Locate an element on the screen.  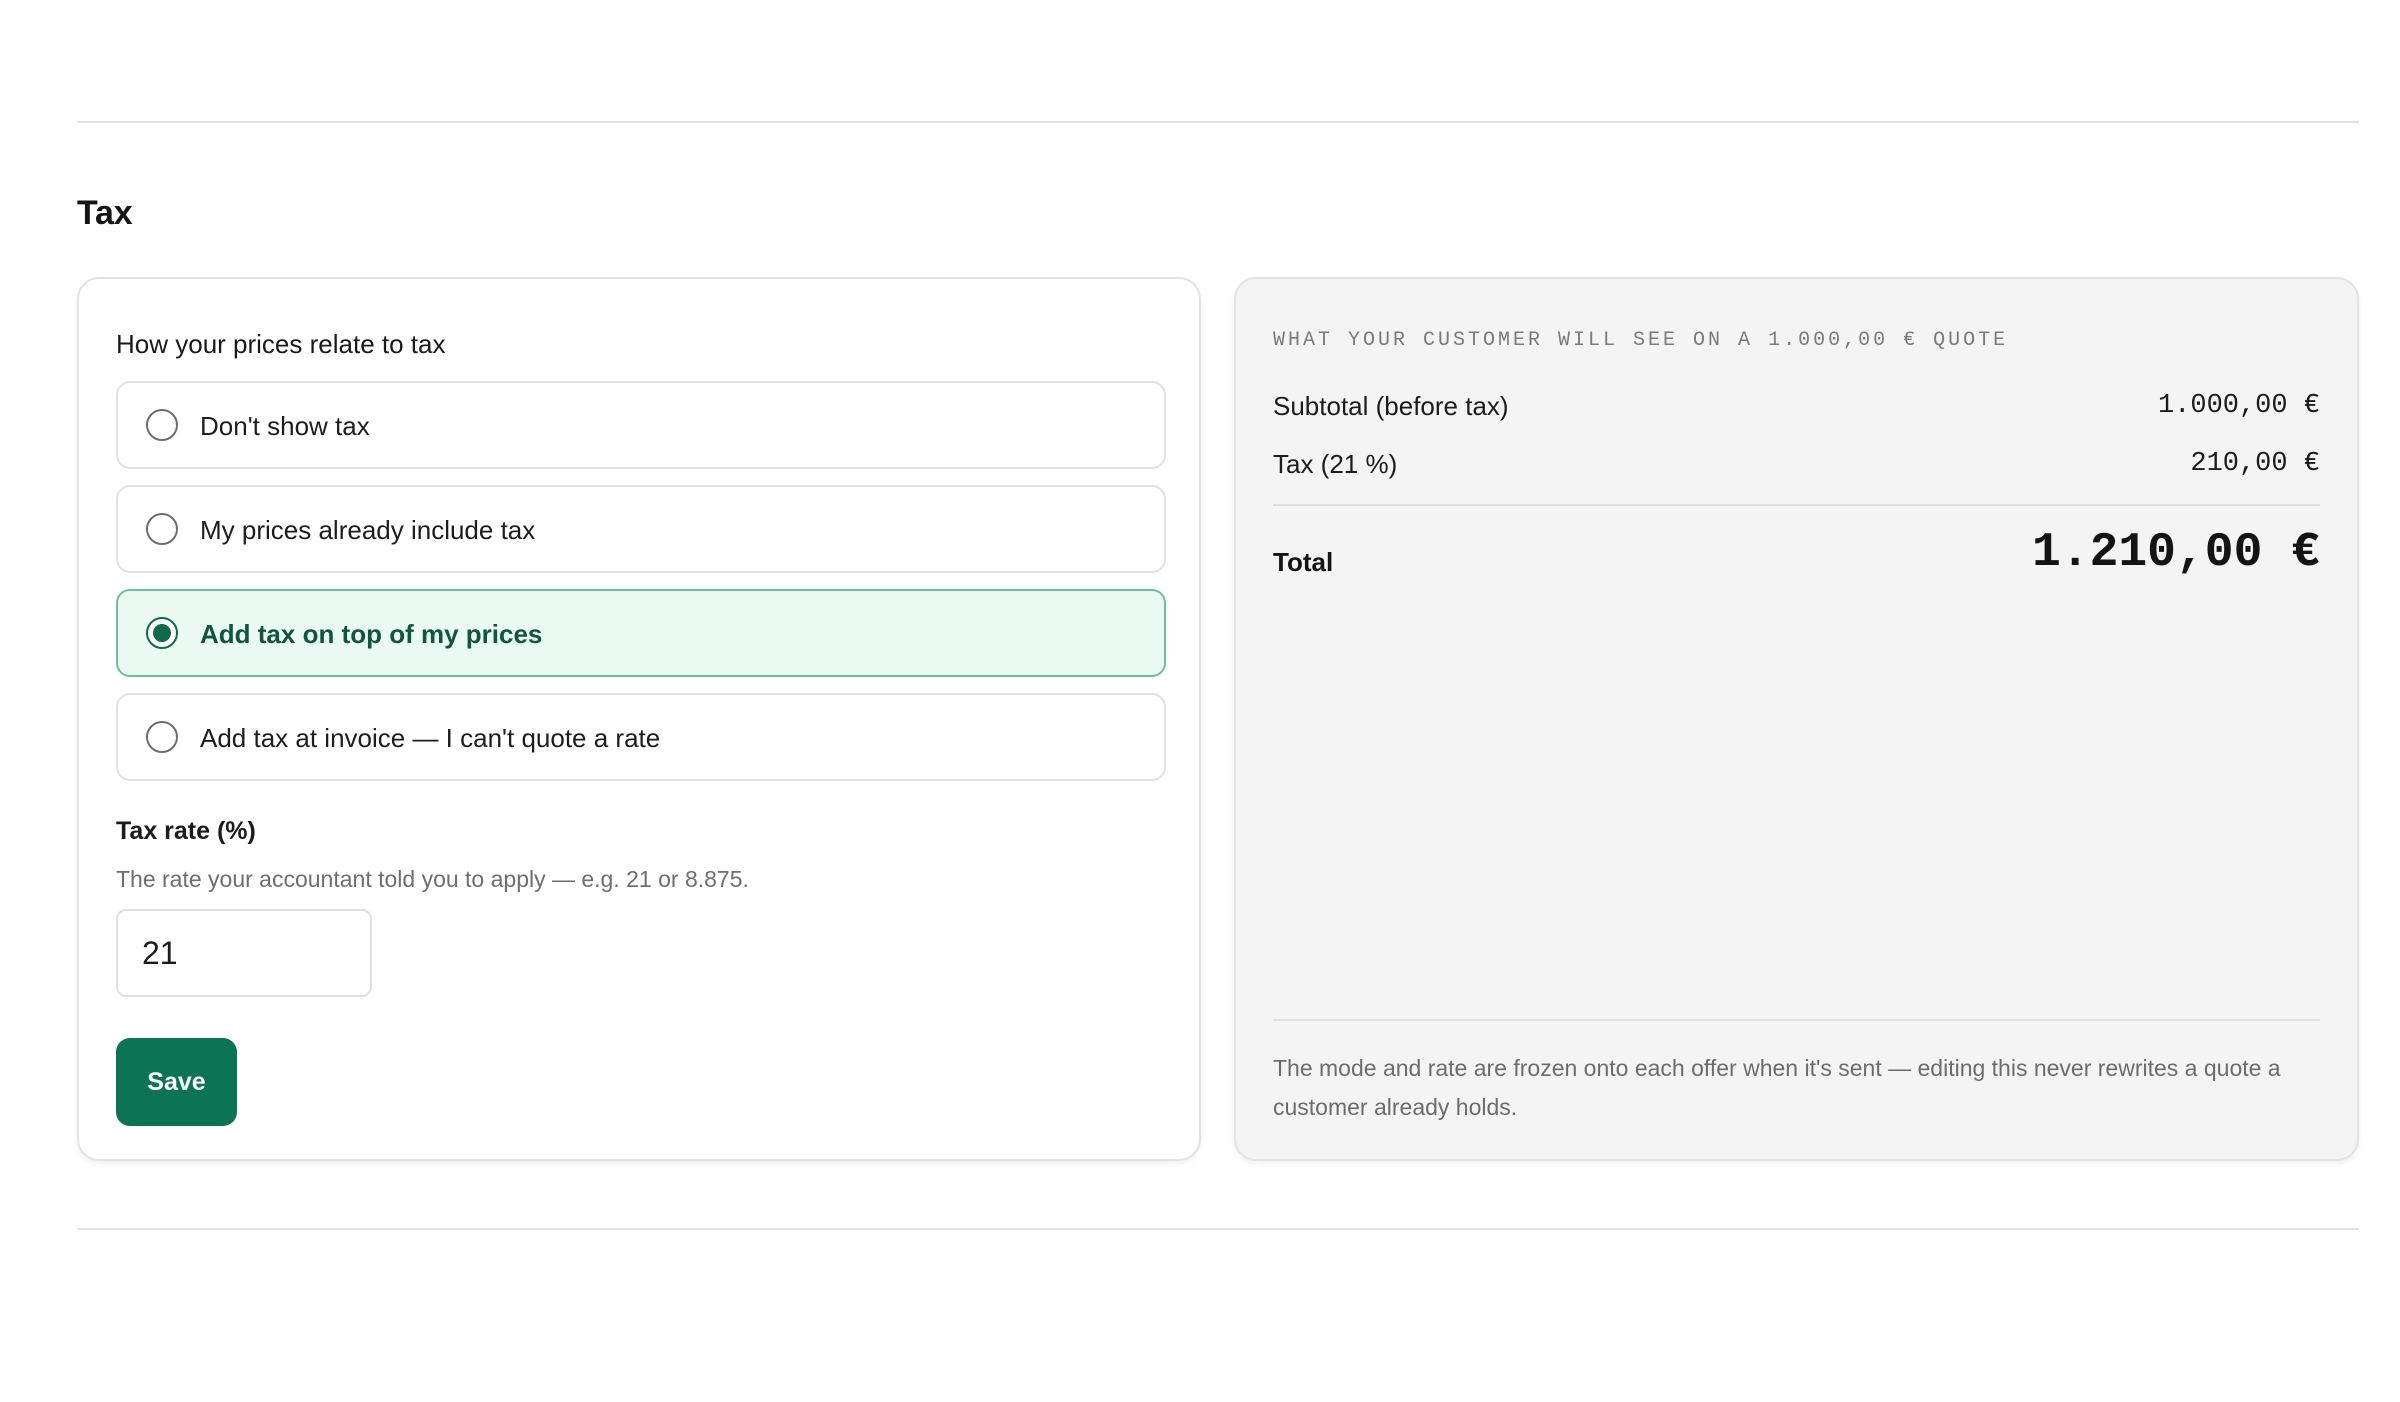
total-value: 1.210,00 € is located at coordinates (2175, 553).